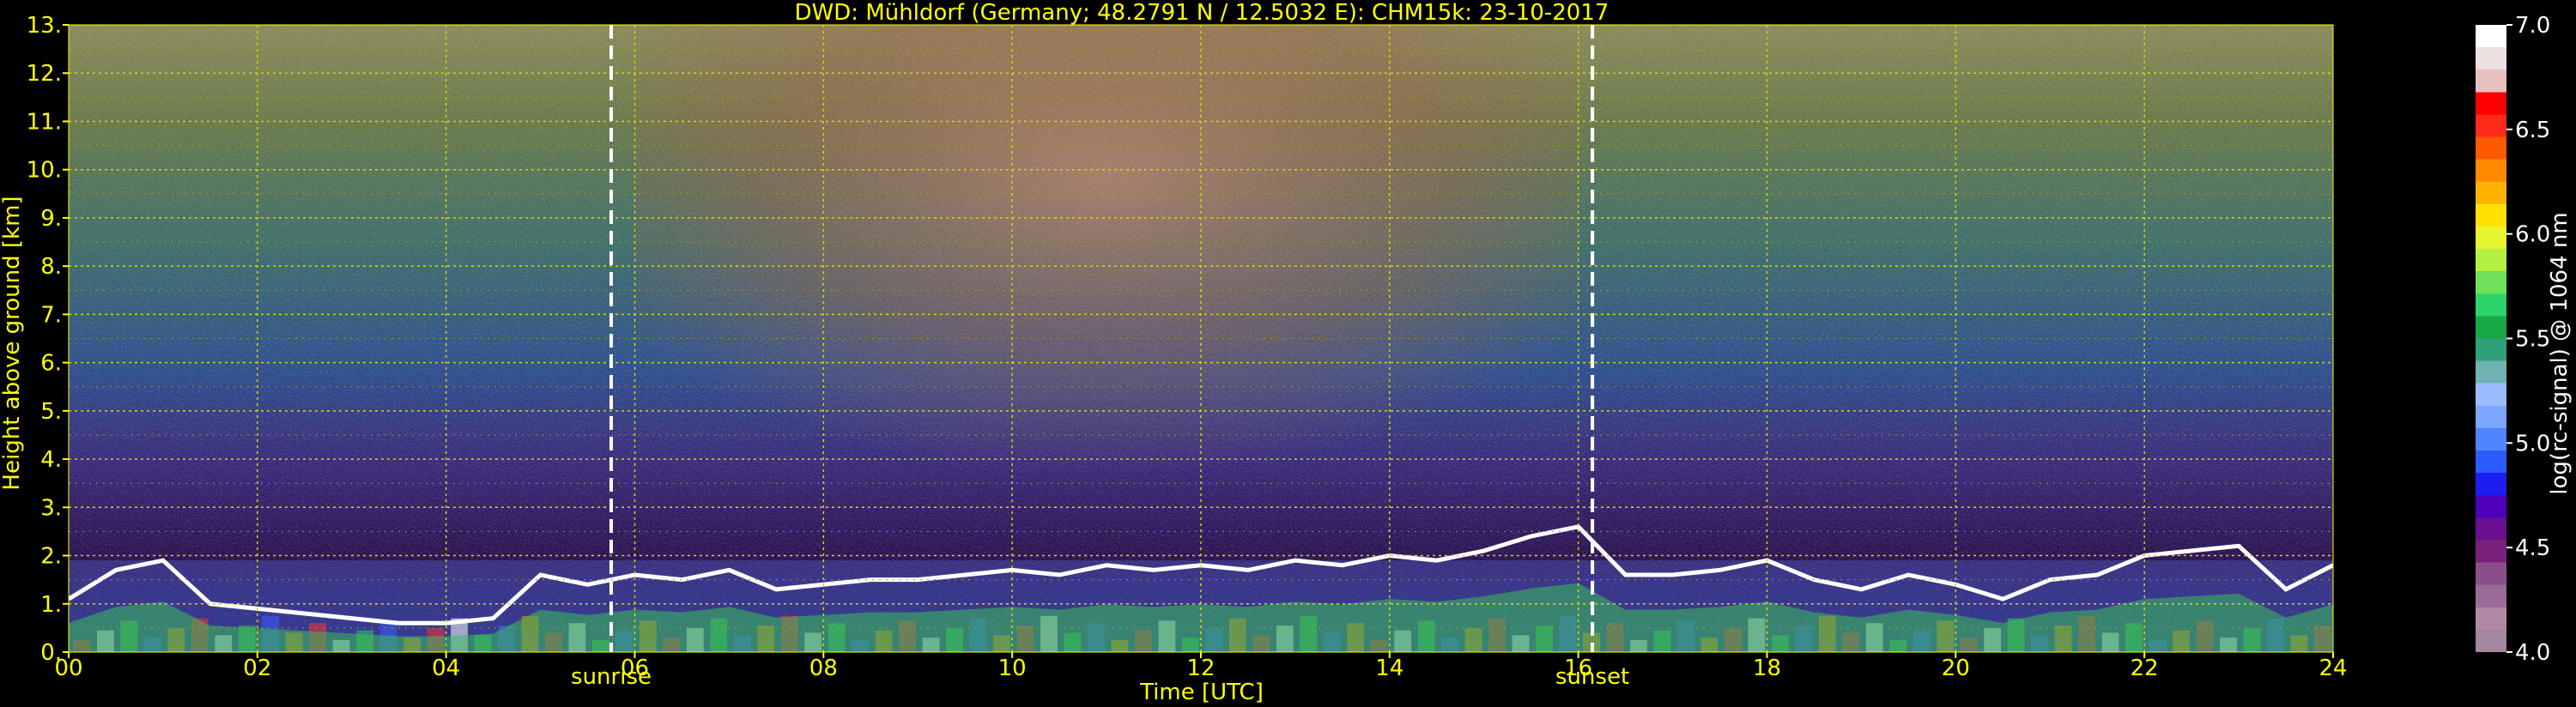 Image resolution: width=2576 pixels, height=707 pixels. Describe the element at coordinates (2532, 340) in the screenshot. I see `colorbar-tick-label: 5.5` at that location.